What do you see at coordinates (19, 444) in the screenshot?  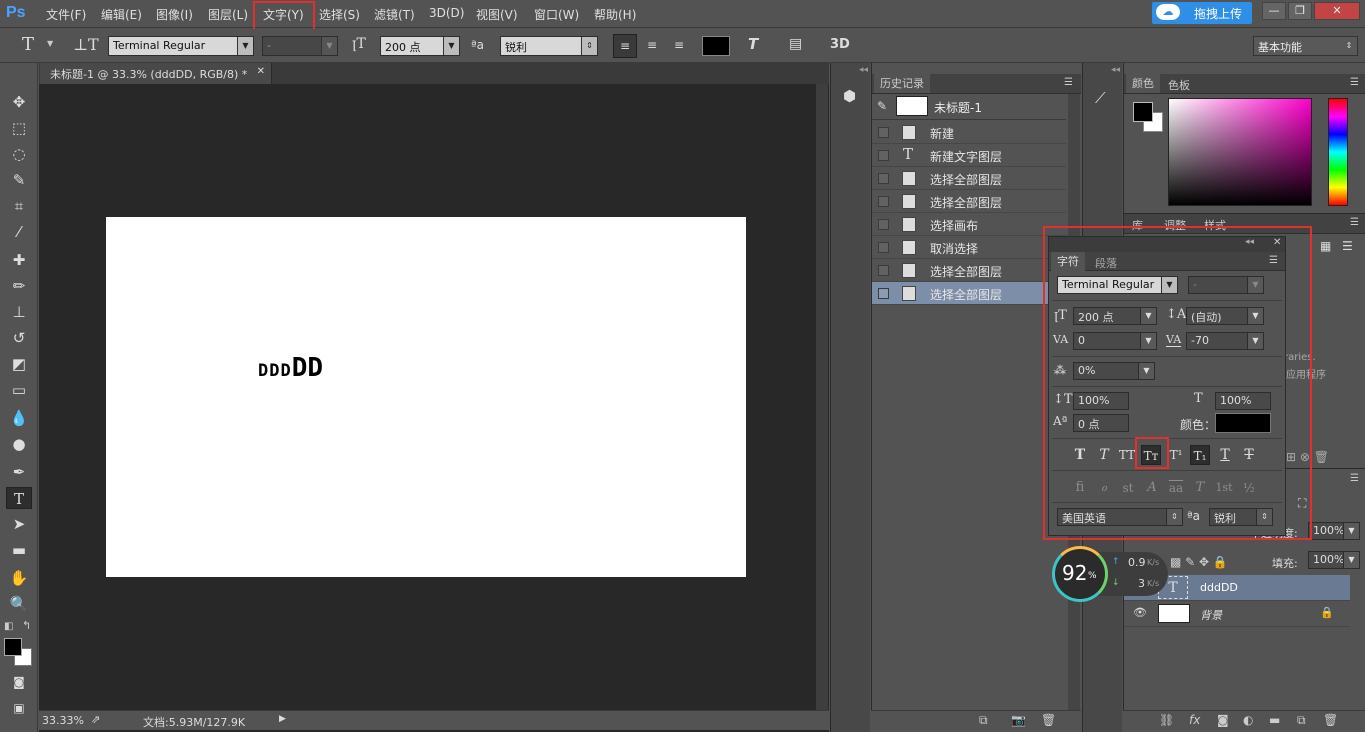 I see `dodge-tool-icon: ●` at bounding box center [19, 444].